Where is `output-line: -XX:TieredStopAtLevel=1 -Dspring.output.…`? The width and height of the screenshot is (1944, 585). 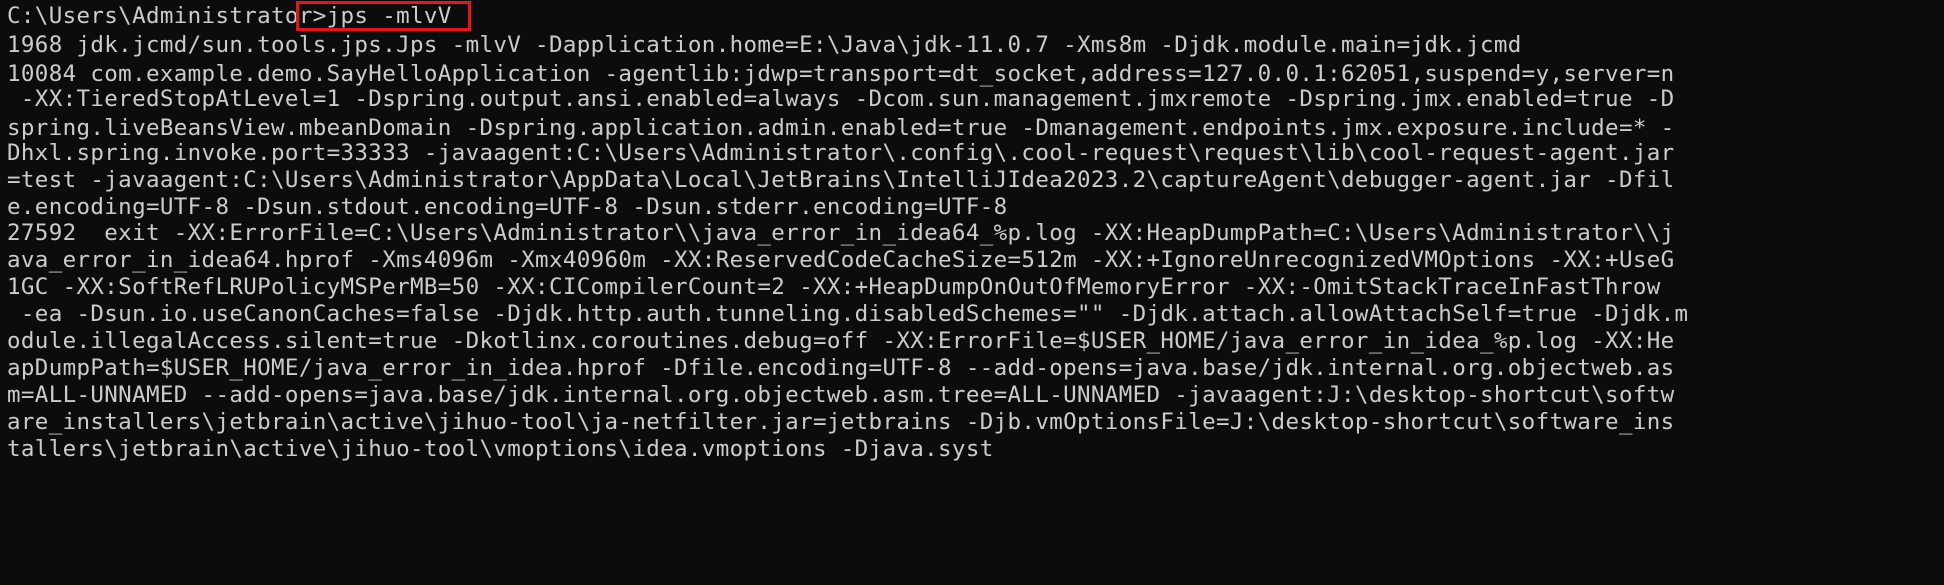
output-line: -XX:TieredStopAtLevel=1 -Dspring.output.… is located at coordinates (841, 99).